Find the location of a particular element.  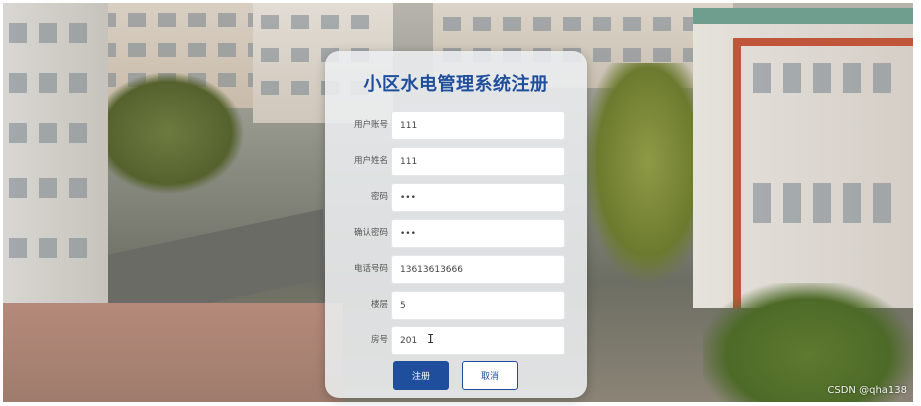

account-input is located at coordinates (478, 125).